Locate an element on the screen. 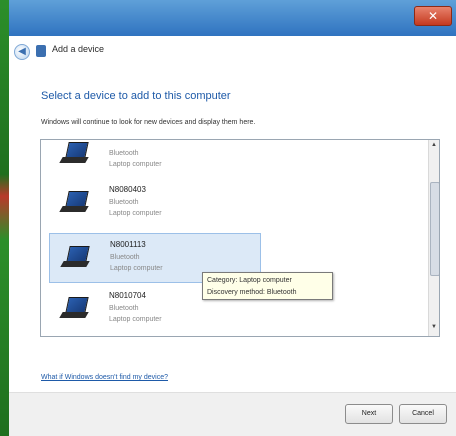 The image size is (456, 436). scroll-up-icon: ▲ is located at coordinates (434, 147).